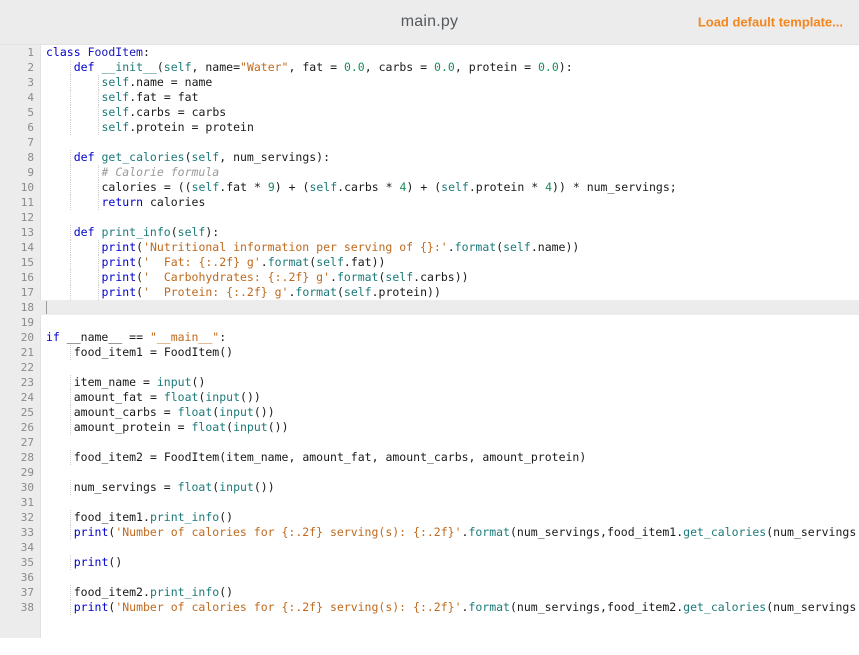 The image size is (859, 655). What do you see at coordinates (27, 247) in the screenshot?
I see `line-number: 14` at bounding box center [27, 247].